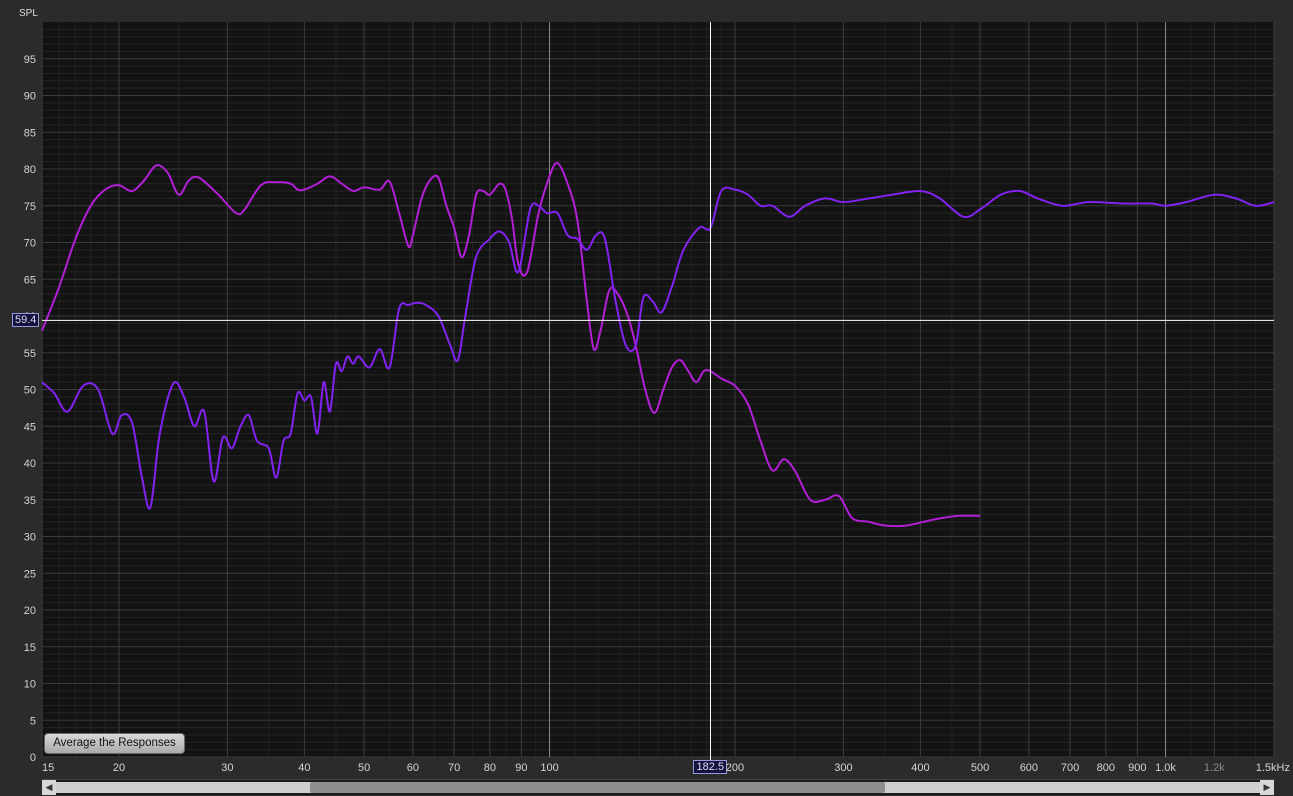  I want to click on scroll-left-icon: ◀, so click(49, 787).